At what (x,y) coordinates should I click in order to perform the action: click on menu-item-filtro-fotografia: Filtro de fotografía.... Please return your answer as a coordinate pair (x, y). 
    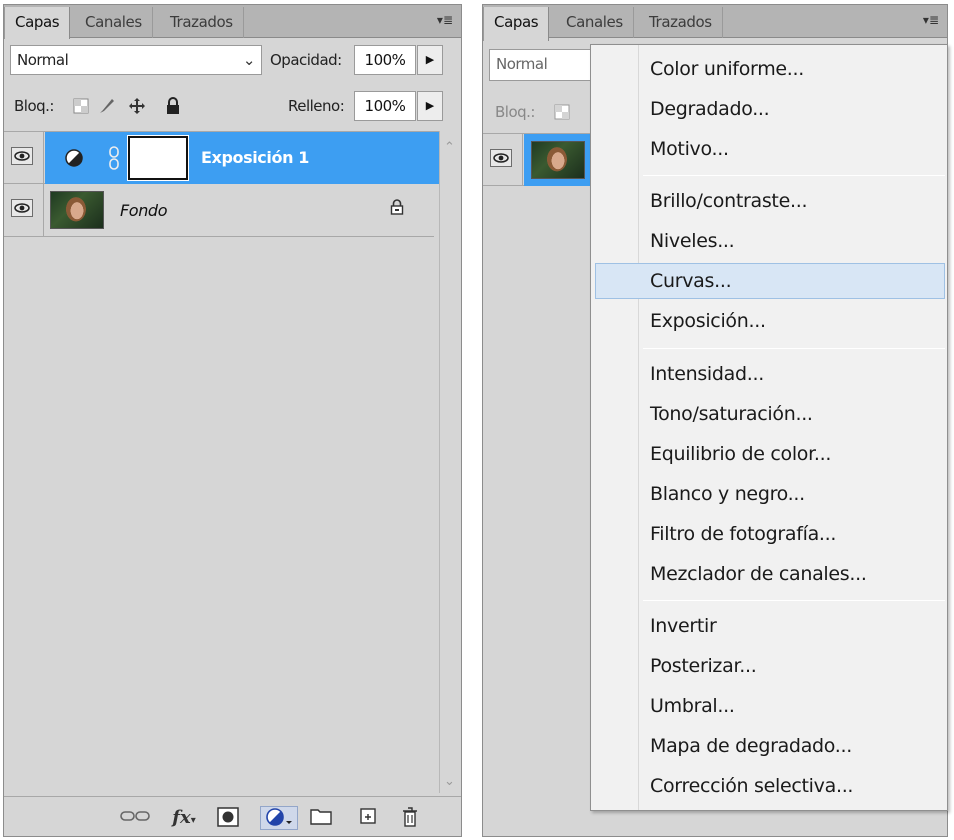
    Looking at the image, I should click on (770, 534).